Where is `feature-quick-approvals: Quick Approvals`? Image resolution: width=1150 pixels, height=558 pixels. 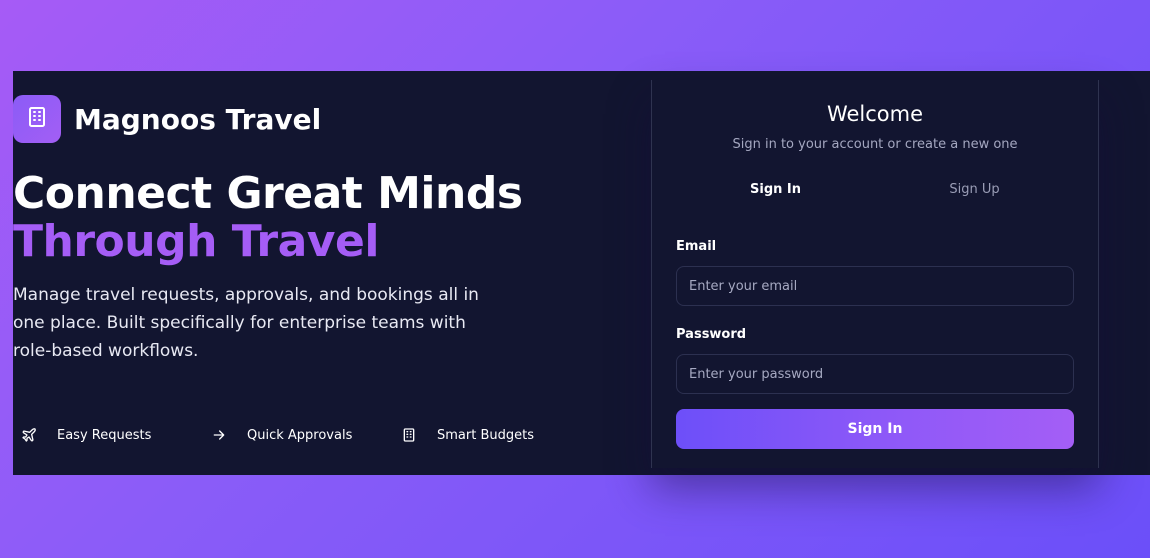
feature-quick-approvals: Quick Approvals is located at coordinates (305, 435).